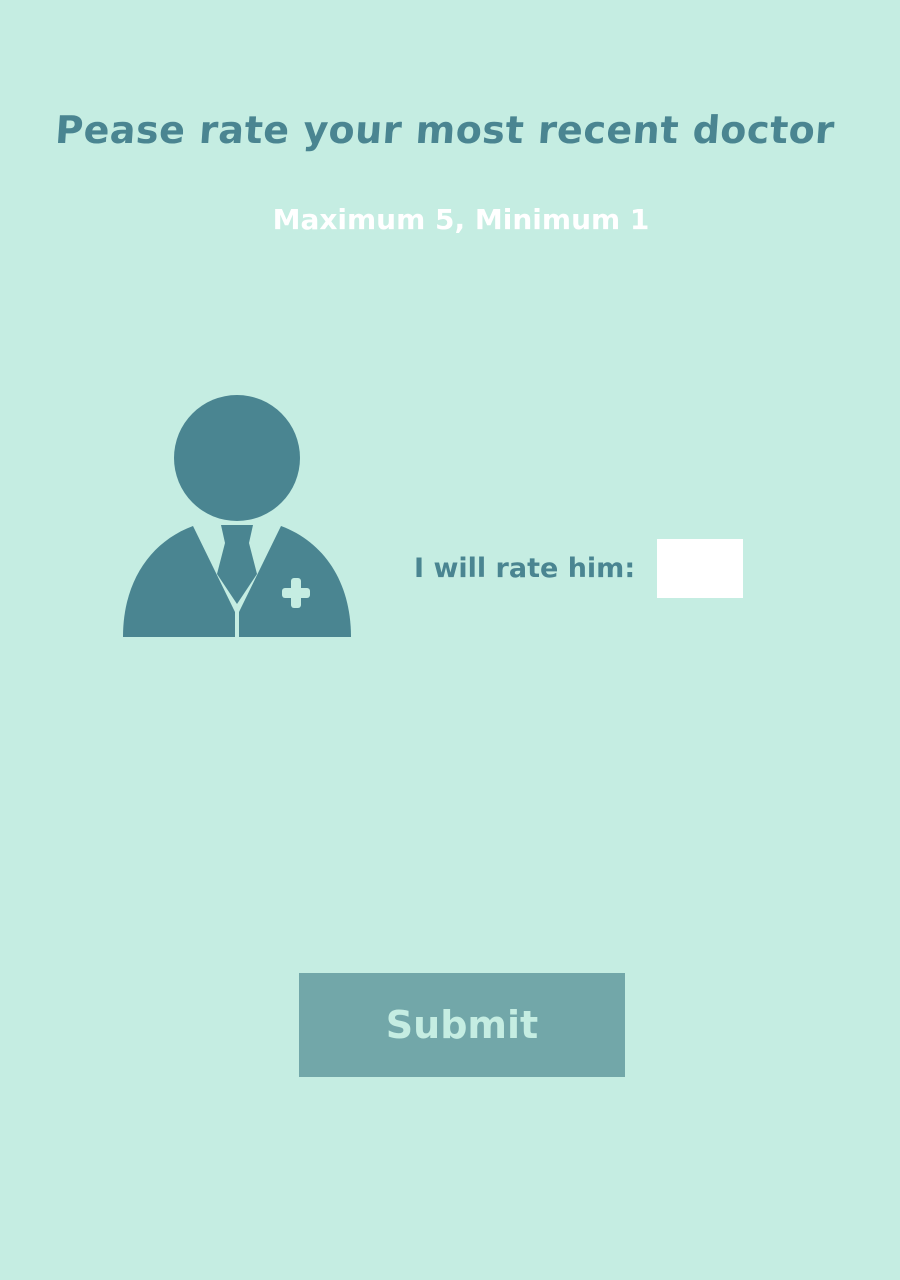 The image size is (900, 1280). What do you see at coordinates (700, 568) in the screenshot?
I see `rating-input` at bounding box center [700, 568].